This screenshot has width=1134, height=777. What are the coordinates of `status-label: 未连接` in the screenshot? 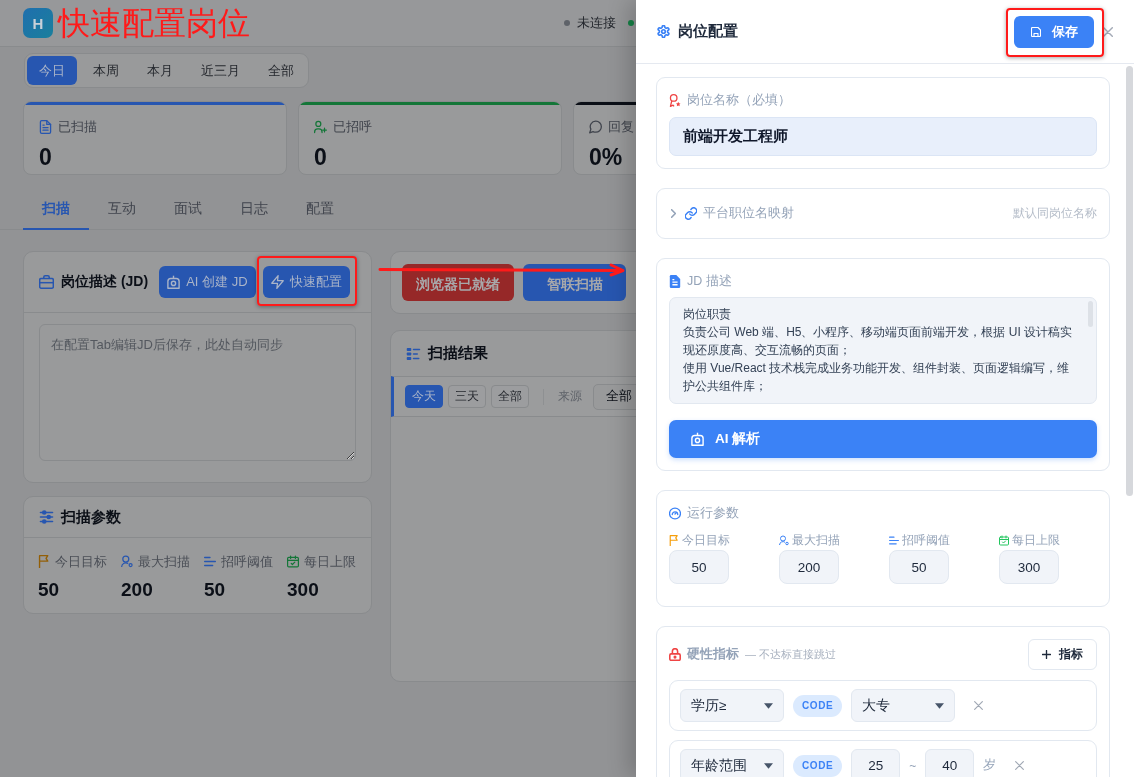 It's located at (596, 23).